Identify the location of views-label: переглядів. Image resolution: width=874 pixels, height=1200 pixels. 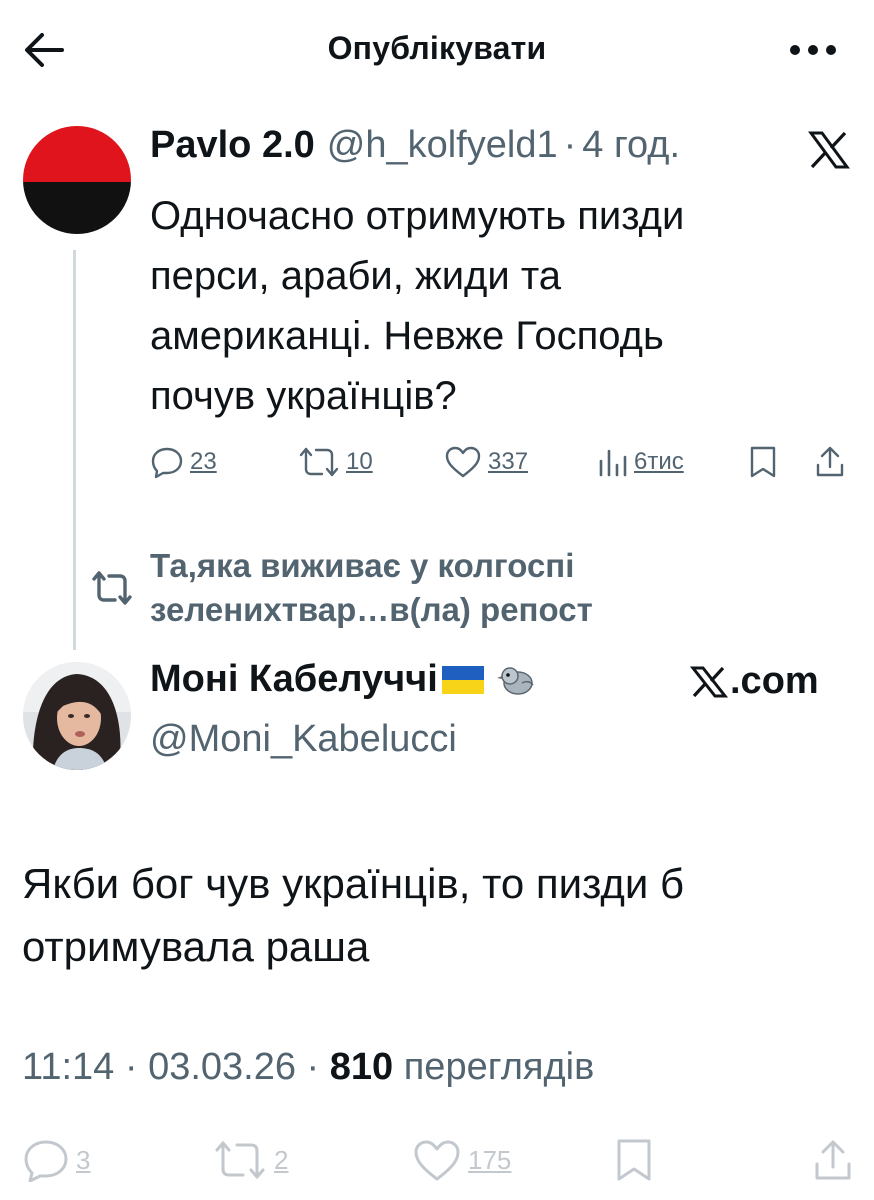
(499, 1067).